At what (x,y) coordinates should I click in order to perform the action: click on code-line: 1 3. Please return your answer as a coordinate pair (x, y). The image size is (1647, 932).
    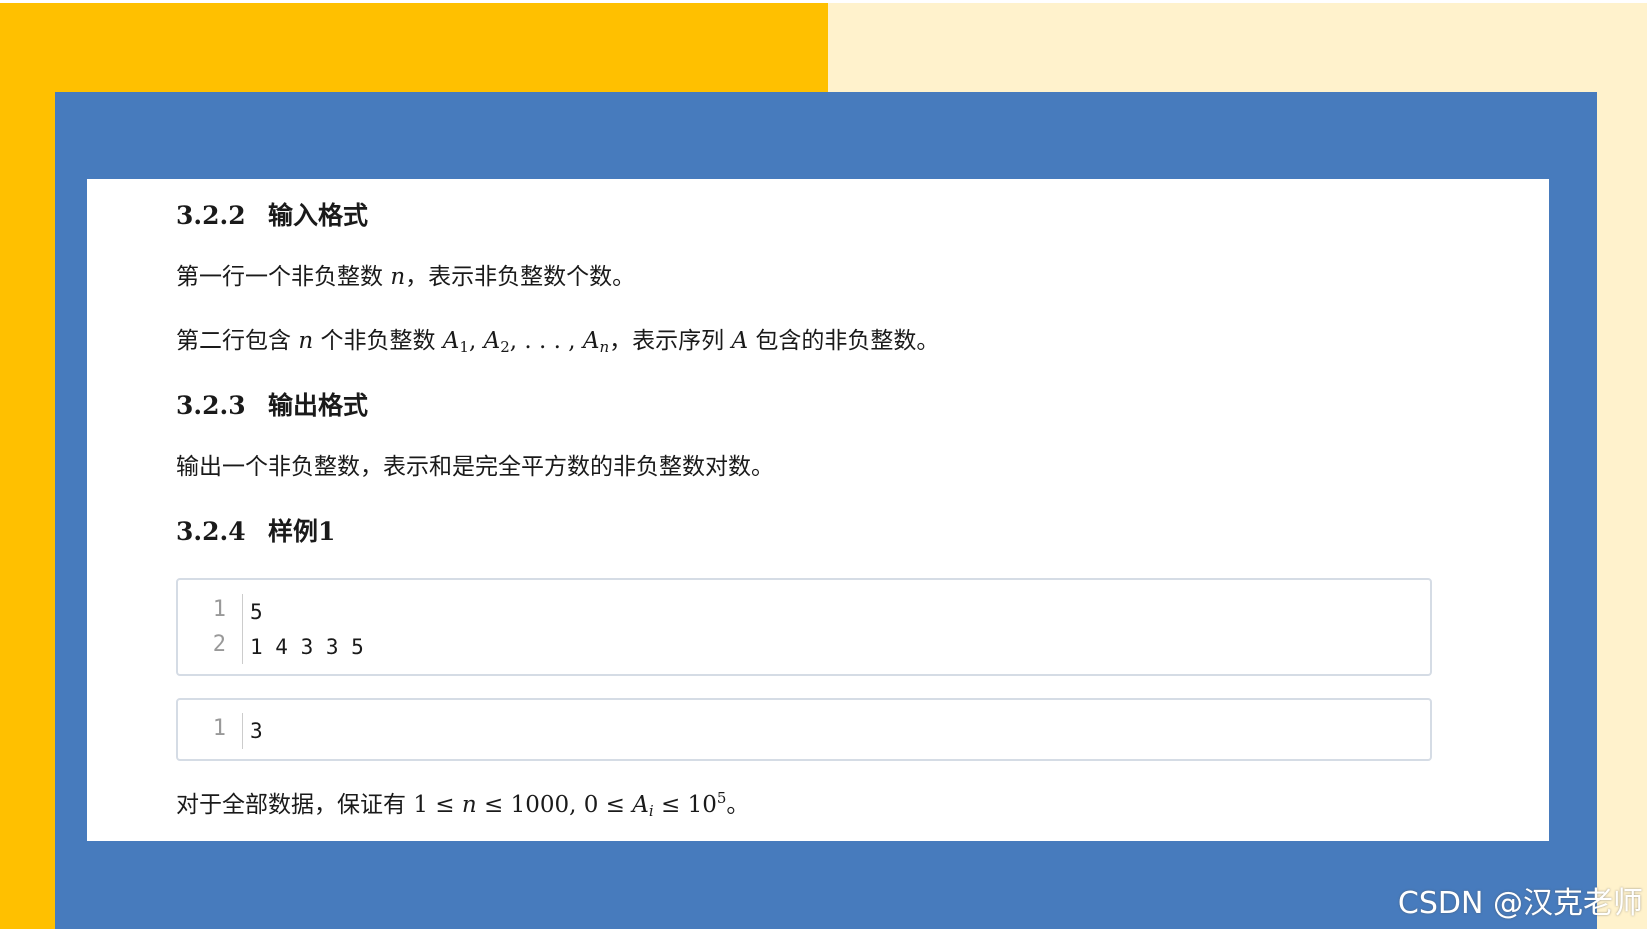
    Looking at the image, I should click on (804, 728).